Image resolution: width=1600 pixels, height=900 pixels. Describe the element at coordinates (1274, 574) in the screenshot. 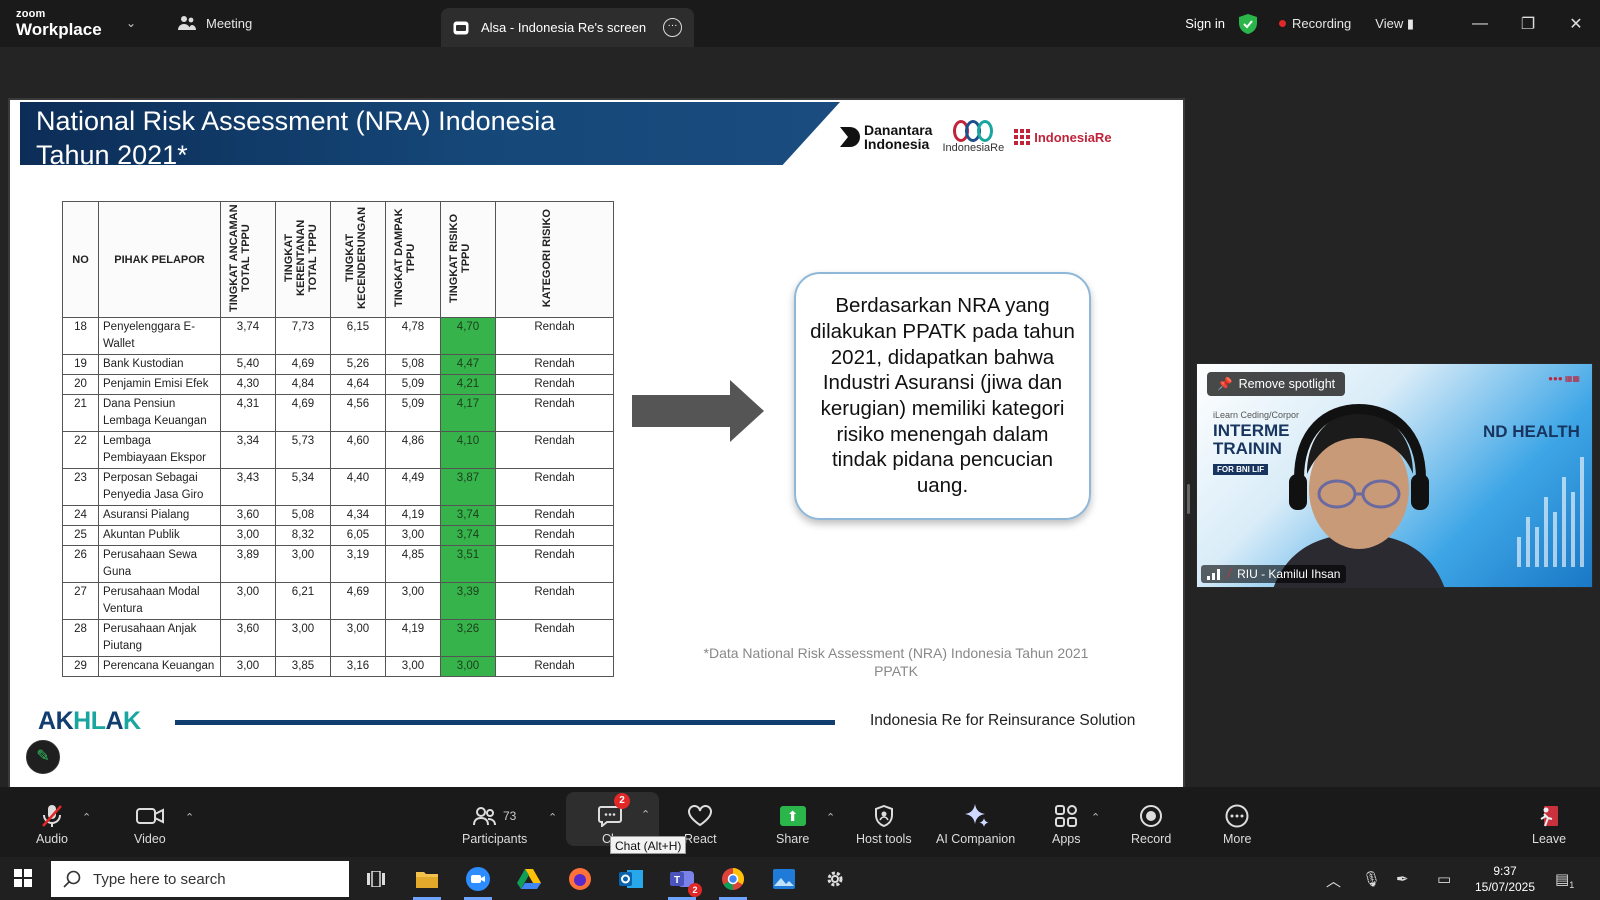

I see `participant-name-tag: ⧸ RIU - Kamilul Ihsan` at that location.